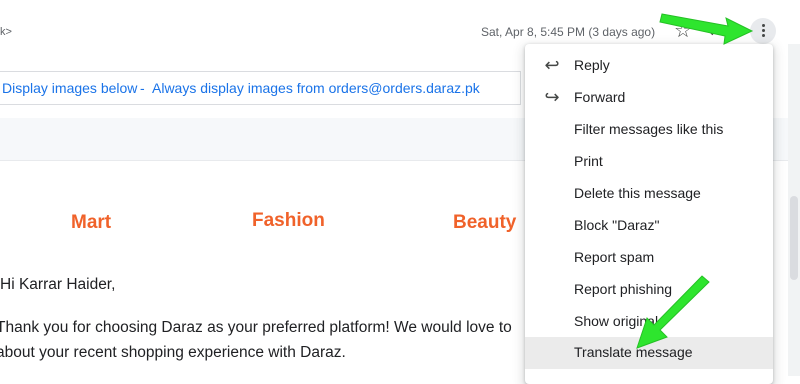 This screenshot has height=384, width=800. What do you see at coordinates (637, 193) in the screenshot?
I see `menu-item-label: Delete this message` at bounding box center [637, 193].